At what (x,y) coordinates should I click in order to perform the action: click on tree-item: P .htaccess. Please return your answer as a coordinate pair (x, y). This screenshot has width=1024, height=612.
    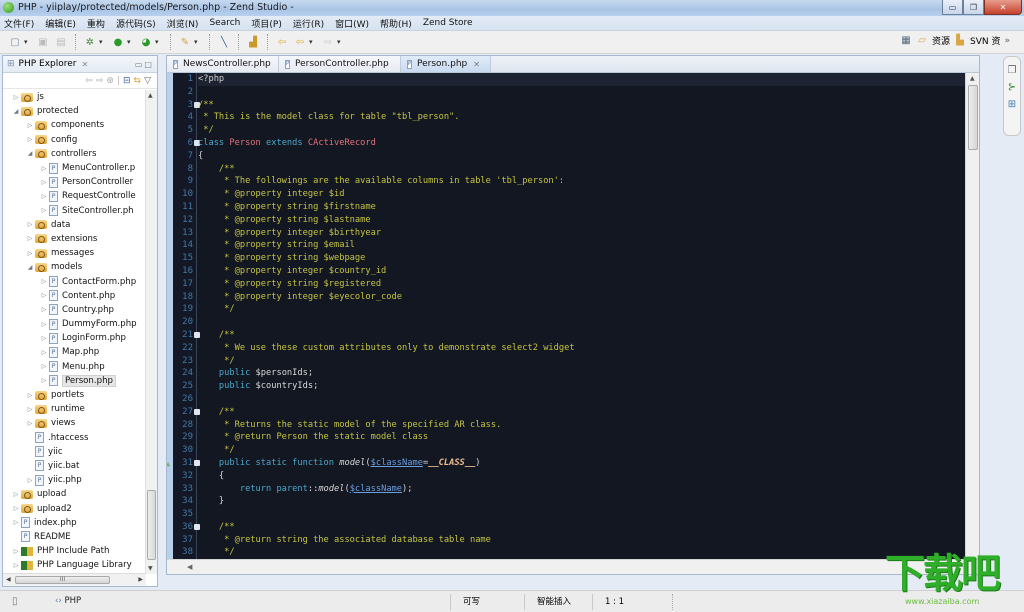
    Looking at the image, I should click on (74, 438).